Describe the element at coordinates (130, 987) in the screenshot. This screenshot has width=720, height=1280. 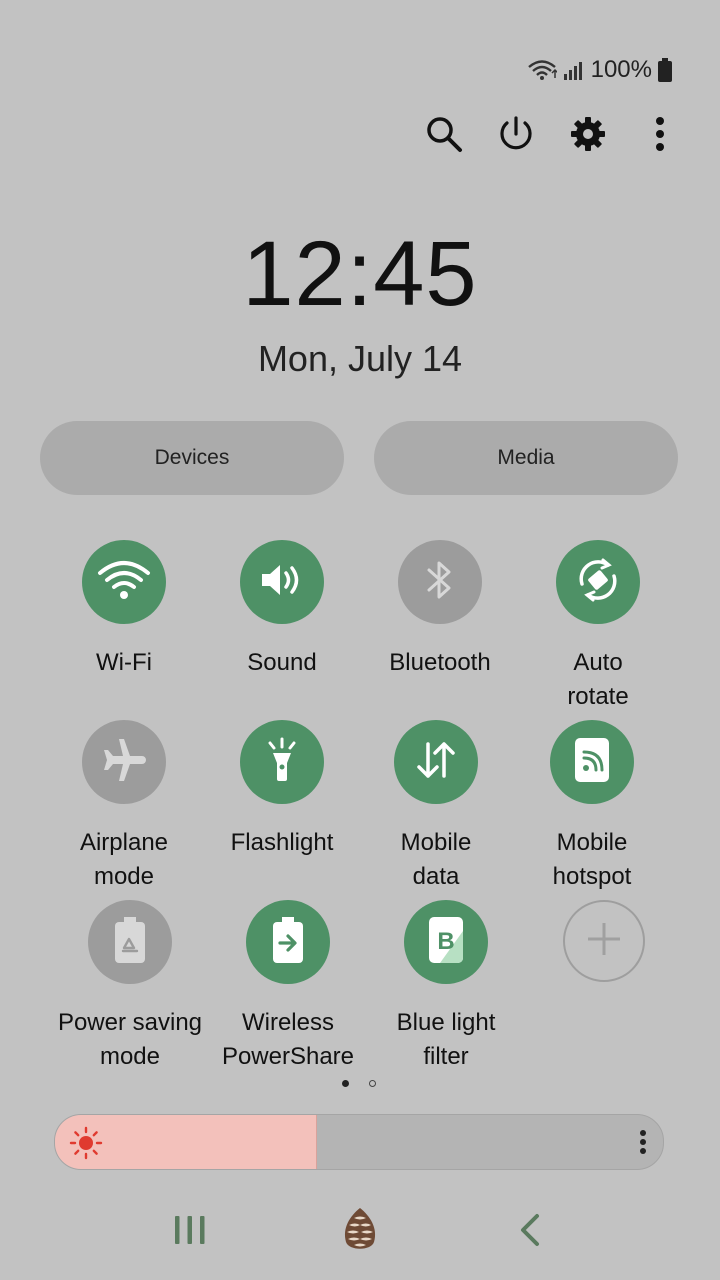
I see `tile-power-saving: Power saving mode` at that location.